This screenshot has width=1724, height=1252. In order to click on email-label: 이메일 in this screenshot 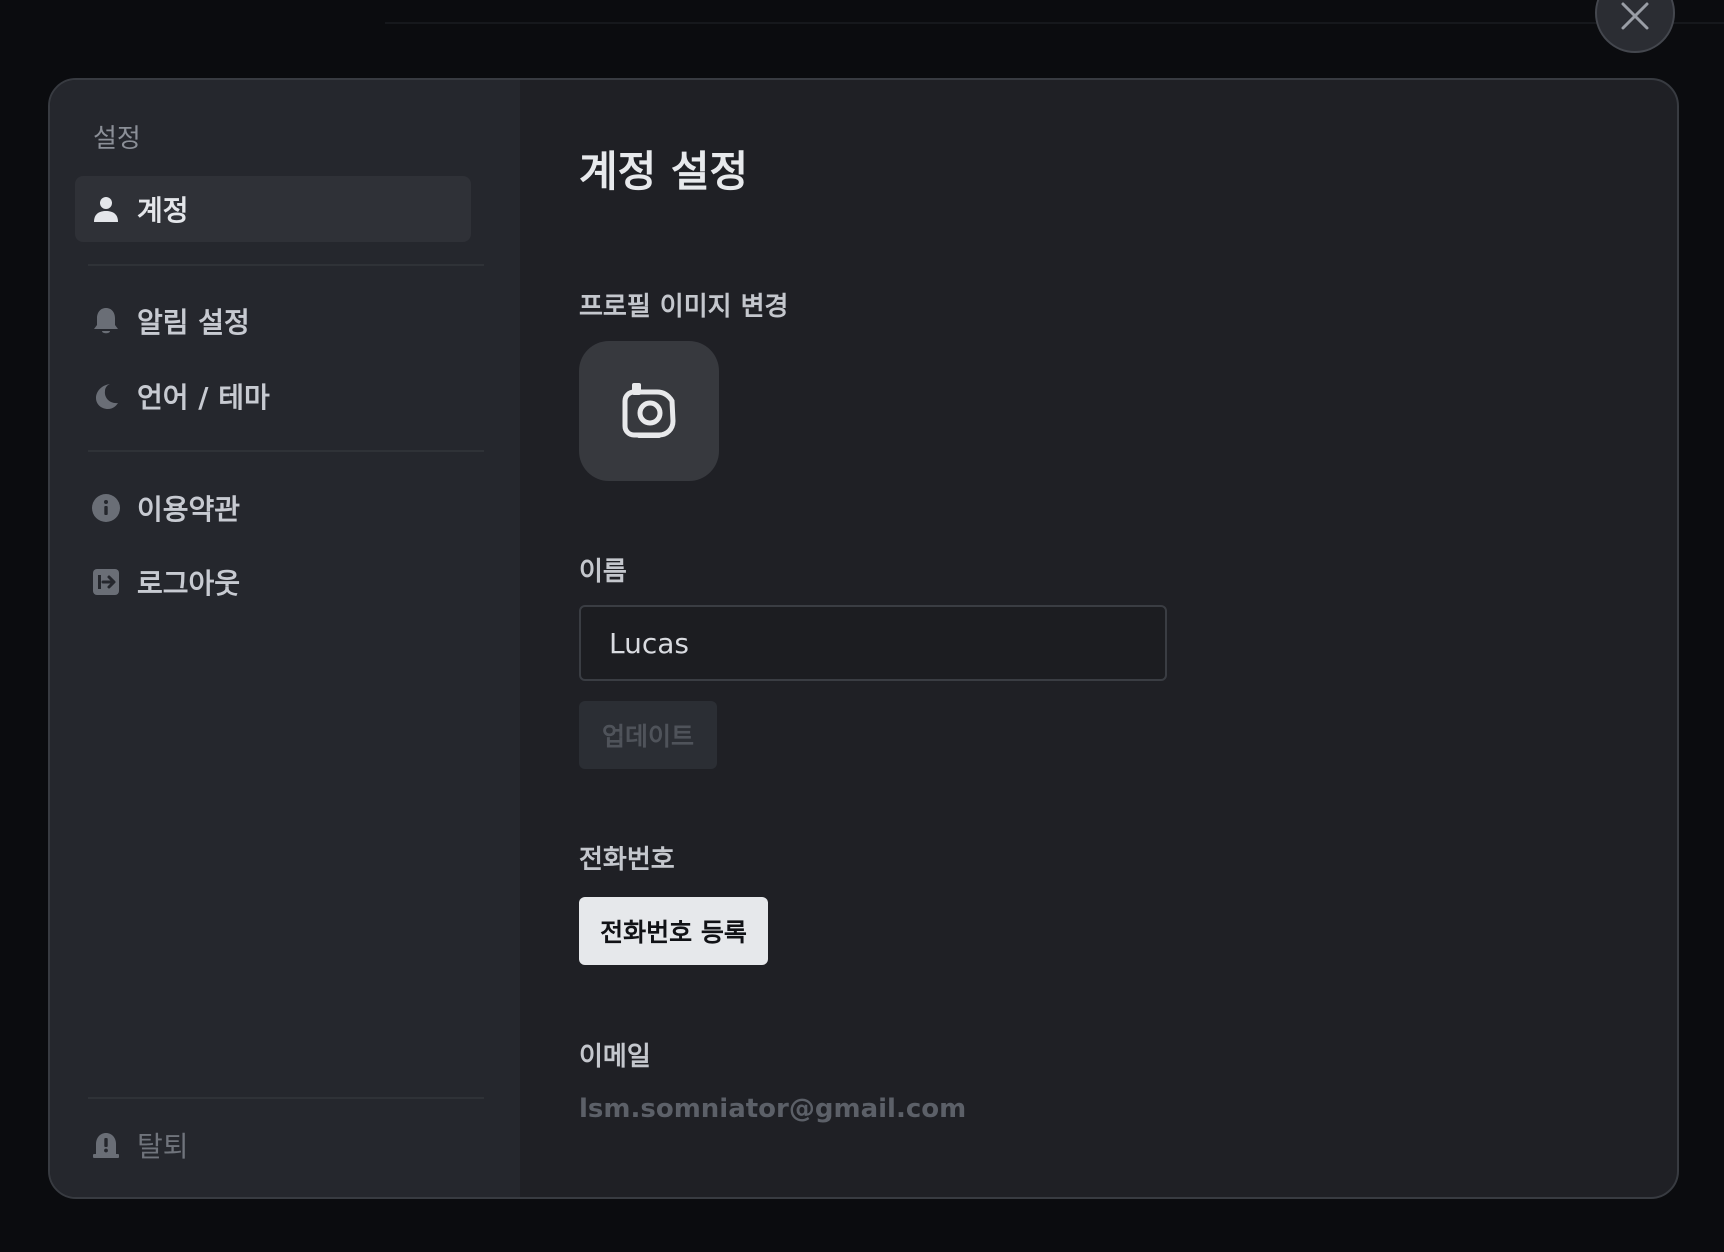, I will do `click(615, 1057)`.